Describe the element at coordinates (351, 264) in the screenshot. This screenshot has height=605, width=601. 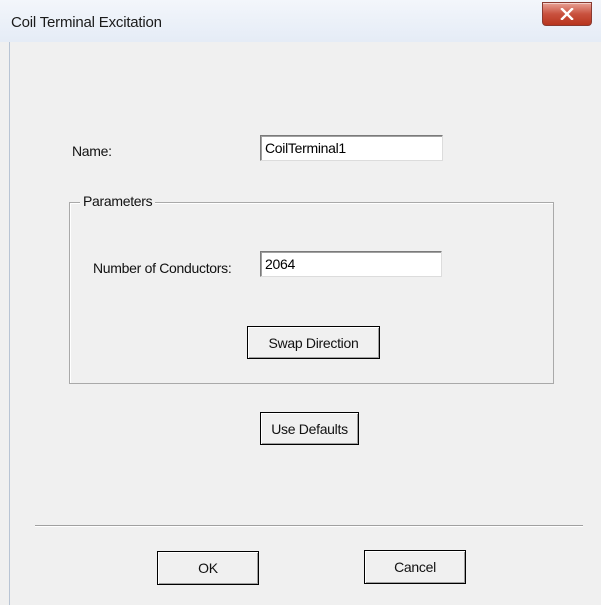
I see `conductors-input` at that location.